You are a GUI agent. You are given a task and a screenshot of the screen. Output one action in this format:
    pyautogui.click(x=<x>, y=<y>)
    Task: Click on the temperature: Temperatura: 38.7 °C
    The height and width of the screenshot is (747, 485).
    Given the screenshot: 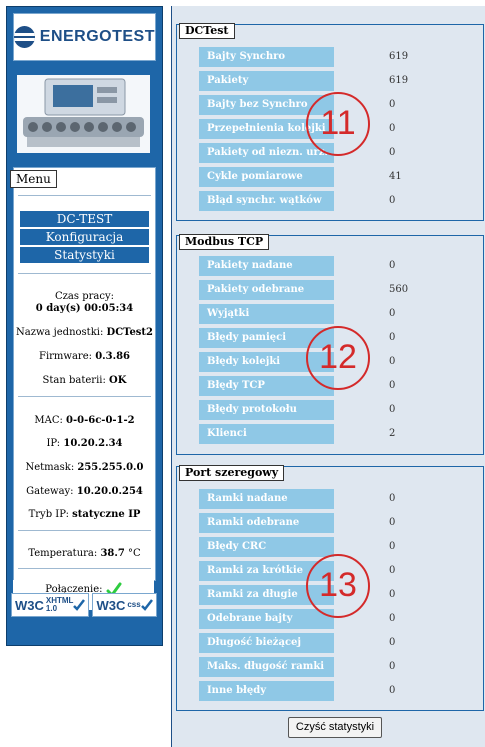 What is the action you would take?
    pyautogui.click(x=84, y=553)
    